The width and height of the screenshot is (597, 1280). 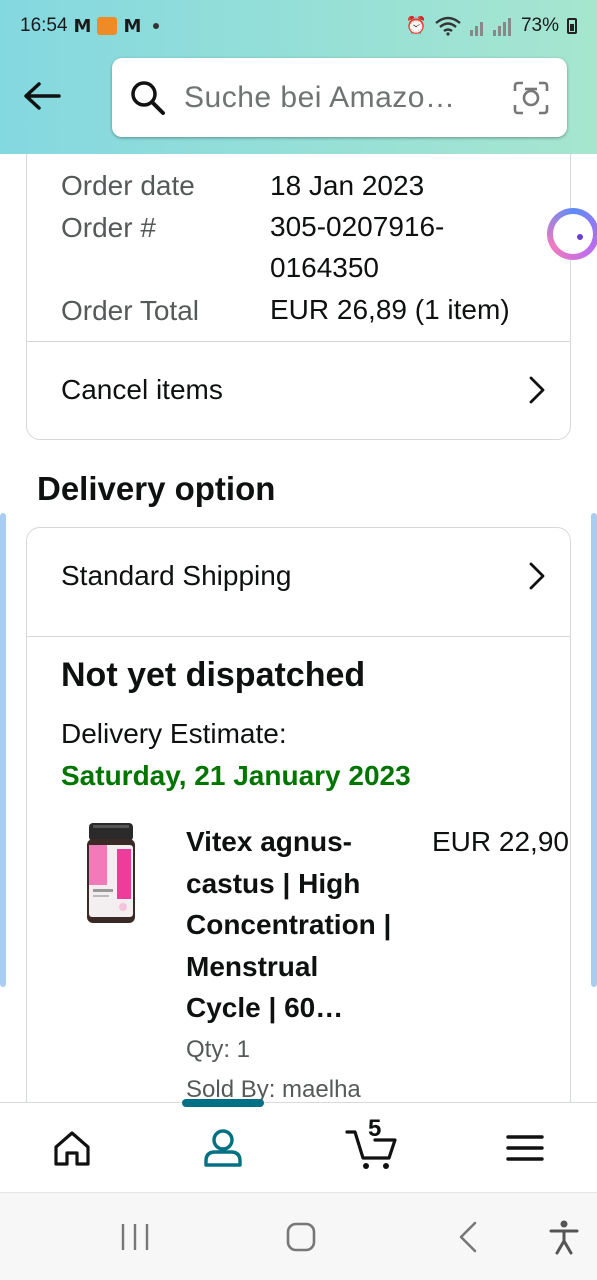 I want to click on accessibility-button, so click(x=560, y=1236).